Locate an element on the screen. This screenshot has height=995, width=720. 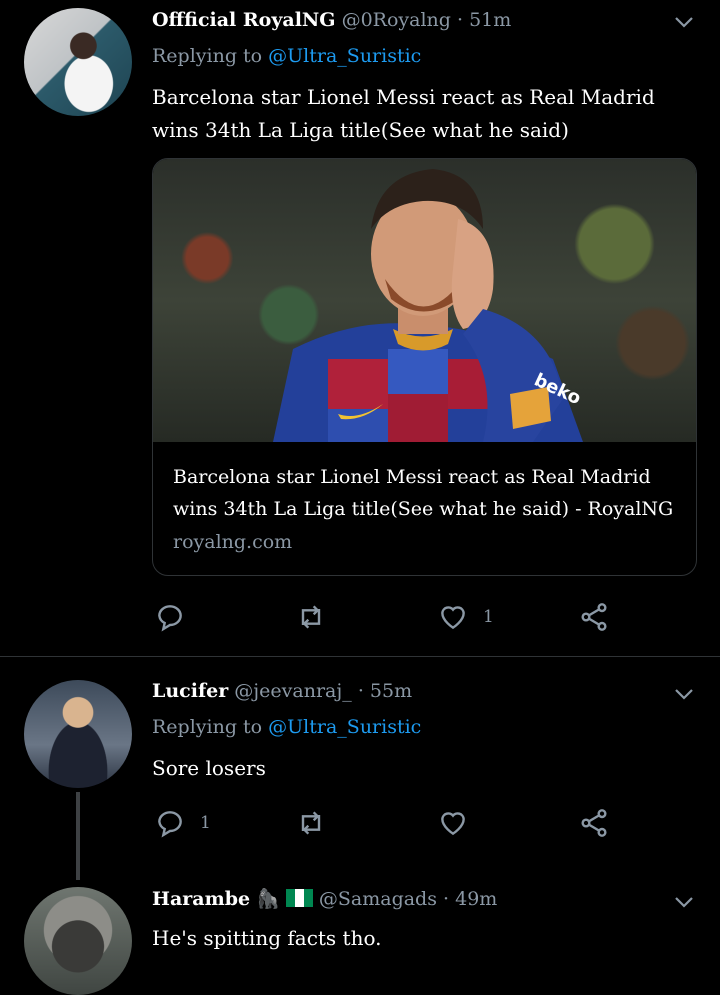
like-count: 1 is located at coordinates (488, 617).